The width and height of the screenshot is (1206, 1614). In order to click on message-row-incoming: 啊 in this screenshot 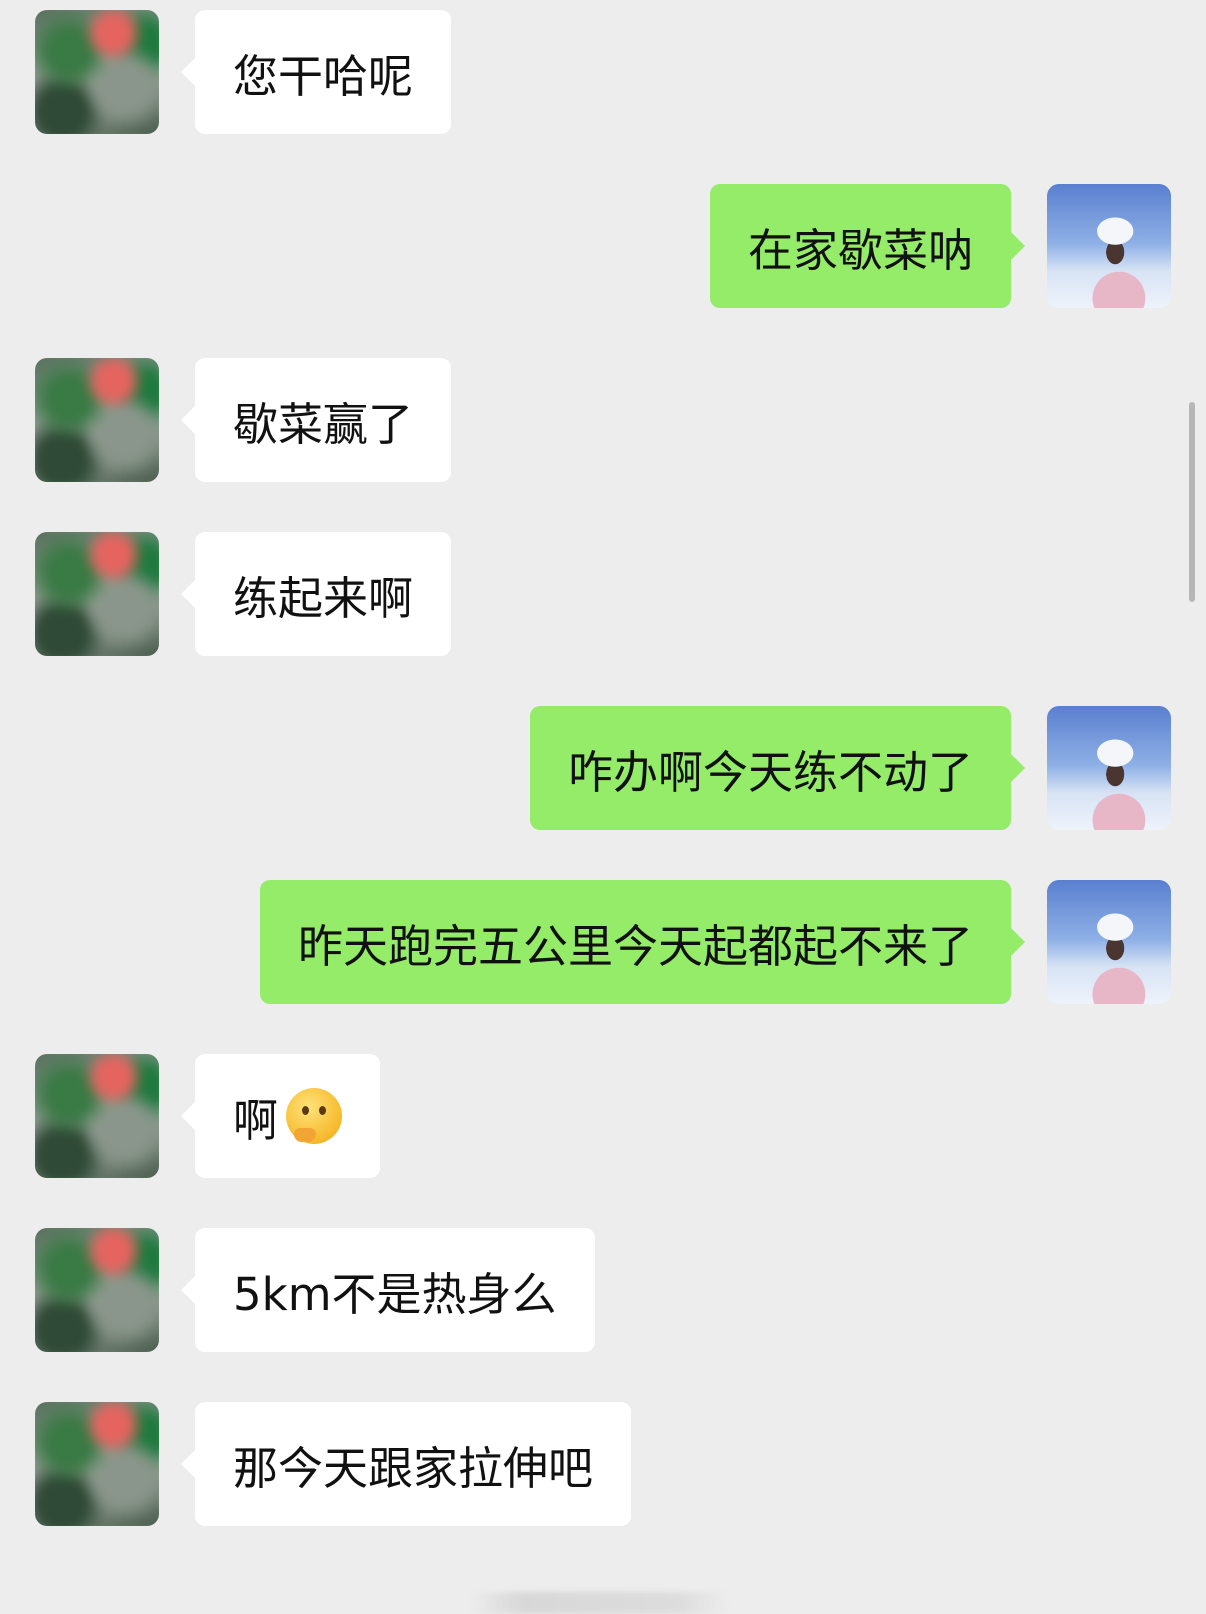, I will do `click(603, 1116)`.